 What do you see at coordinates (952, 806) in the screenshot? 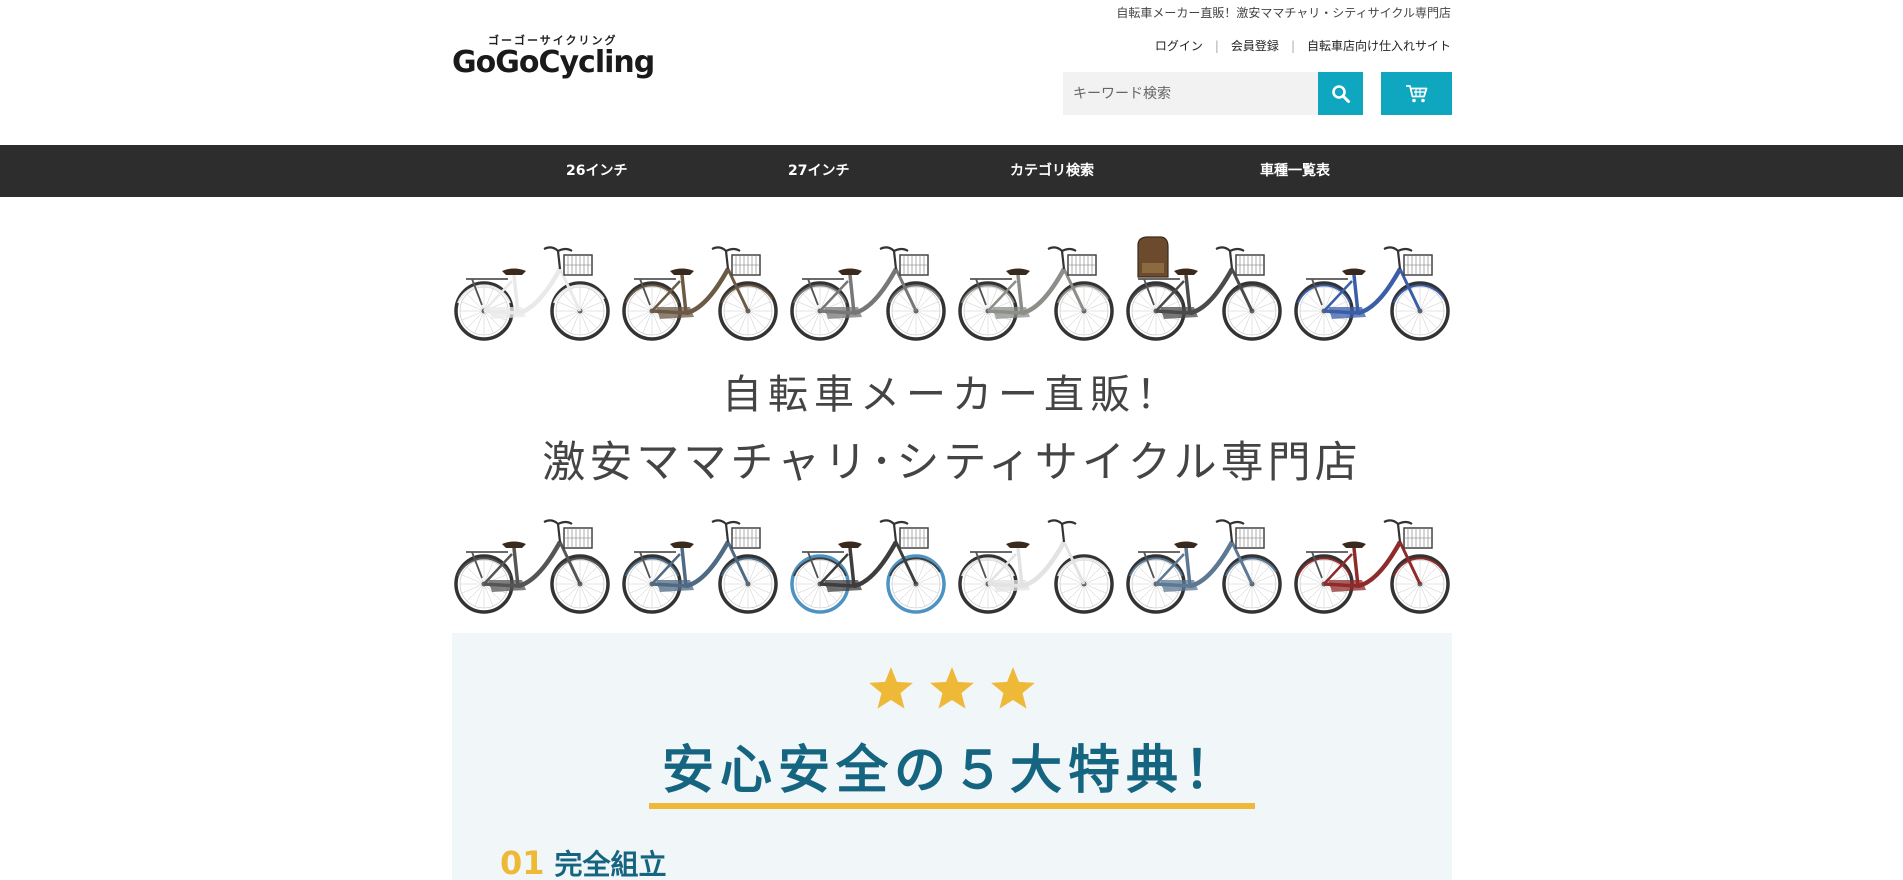
I see `title-underline` at bounding box center [952, 806].